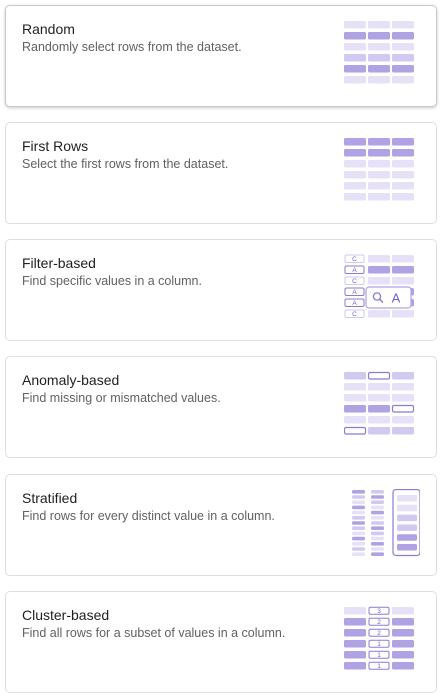 The height and width of the screenshot is (700, 446). Describe the element at coordinates (379, 638) in the screenshot. I see `cluster-rows-icon: 3 2 2 1 1 1` at that location.